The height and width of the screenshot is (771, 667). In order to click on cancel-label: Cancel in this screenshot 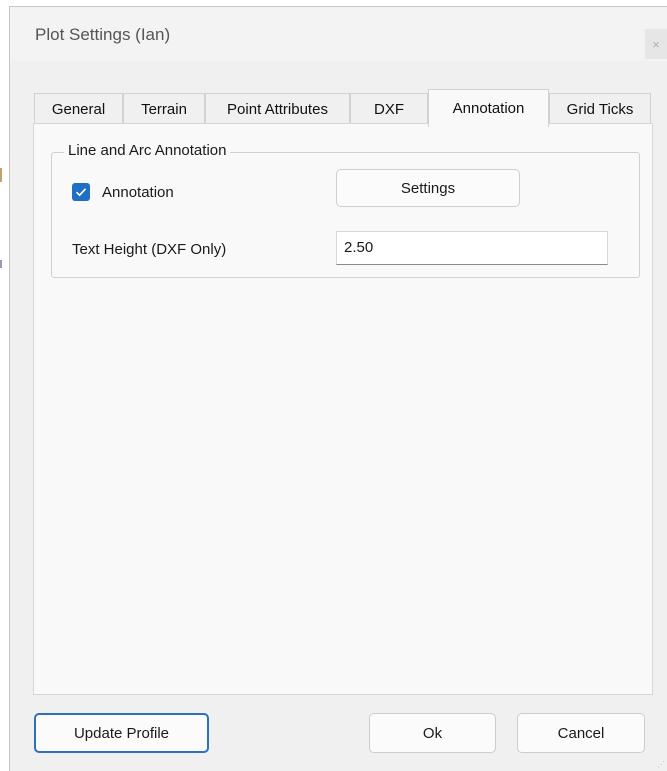, I will do `click(581, 733)`.